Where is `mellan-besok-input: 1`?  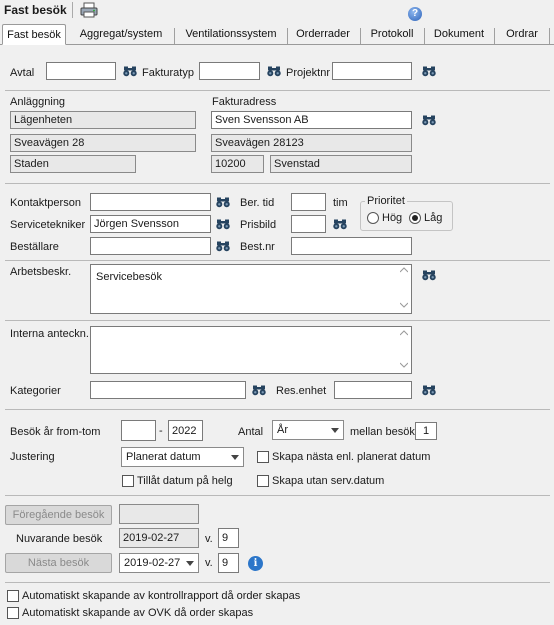
mellan-besok-input: 1 is located at coordinates (426, 431).